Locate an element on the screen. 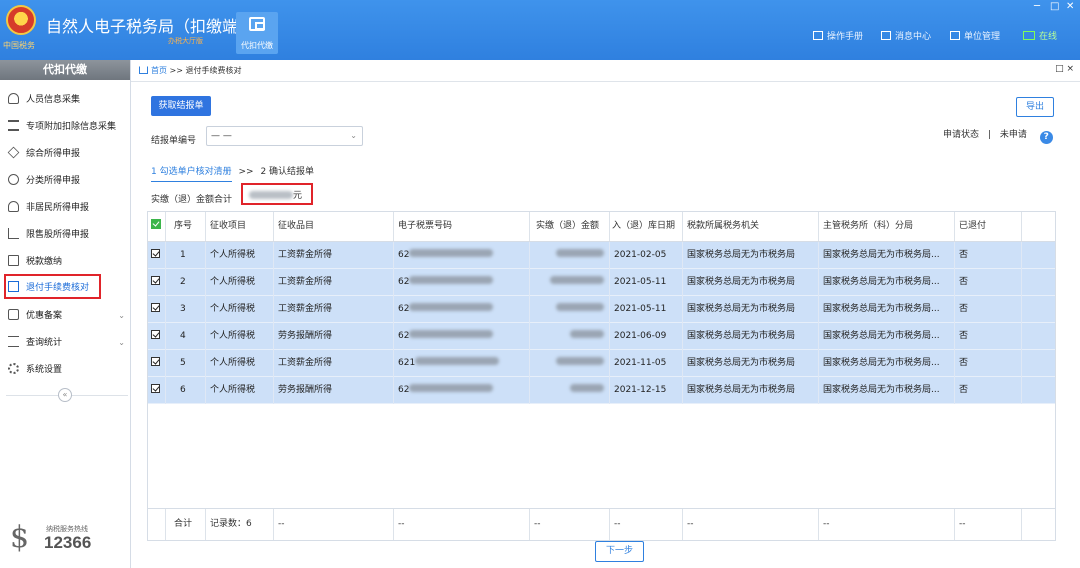  gear-icon is located at coordinates (13, 368).